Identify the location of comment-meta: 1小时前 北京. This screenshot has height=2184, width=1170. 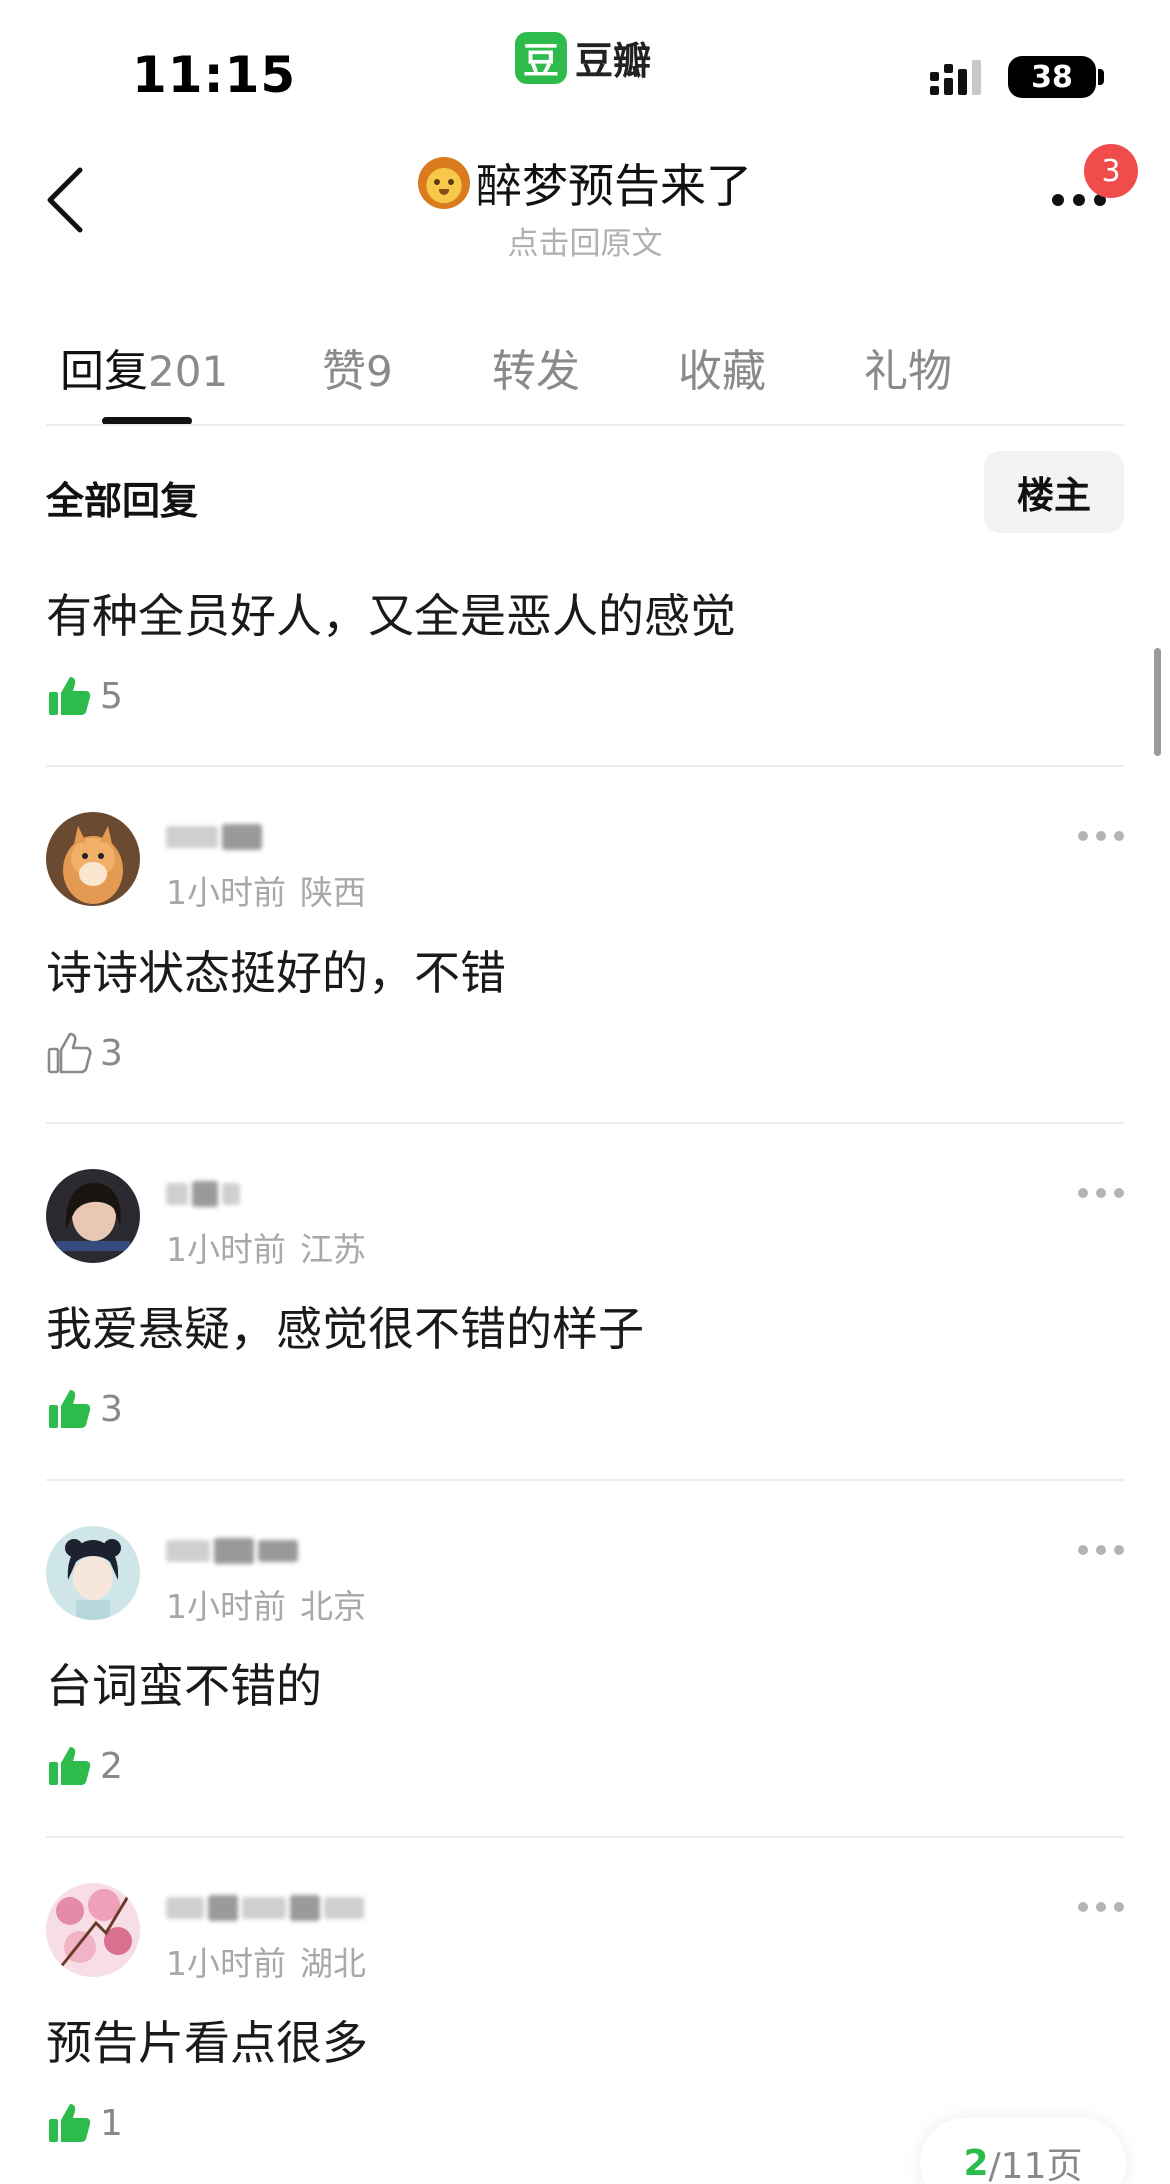
(266, 1604).